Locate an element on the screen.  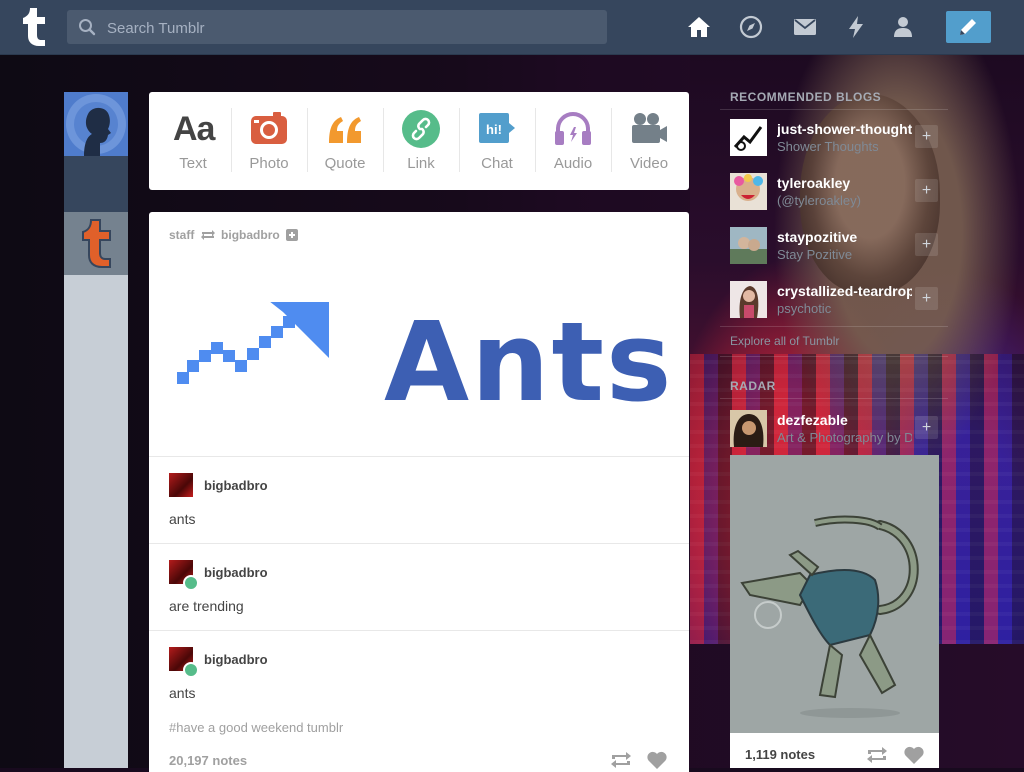
radar-post: 1,119 notes is located at coordinates (834, 611).